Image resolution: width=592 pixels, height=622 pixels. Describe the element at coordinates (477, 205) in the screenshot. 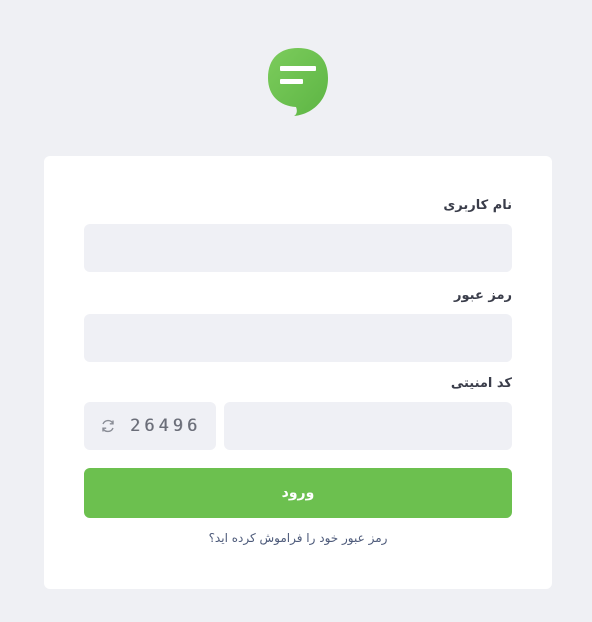

I see `username-label: نام کاربری` at that location.